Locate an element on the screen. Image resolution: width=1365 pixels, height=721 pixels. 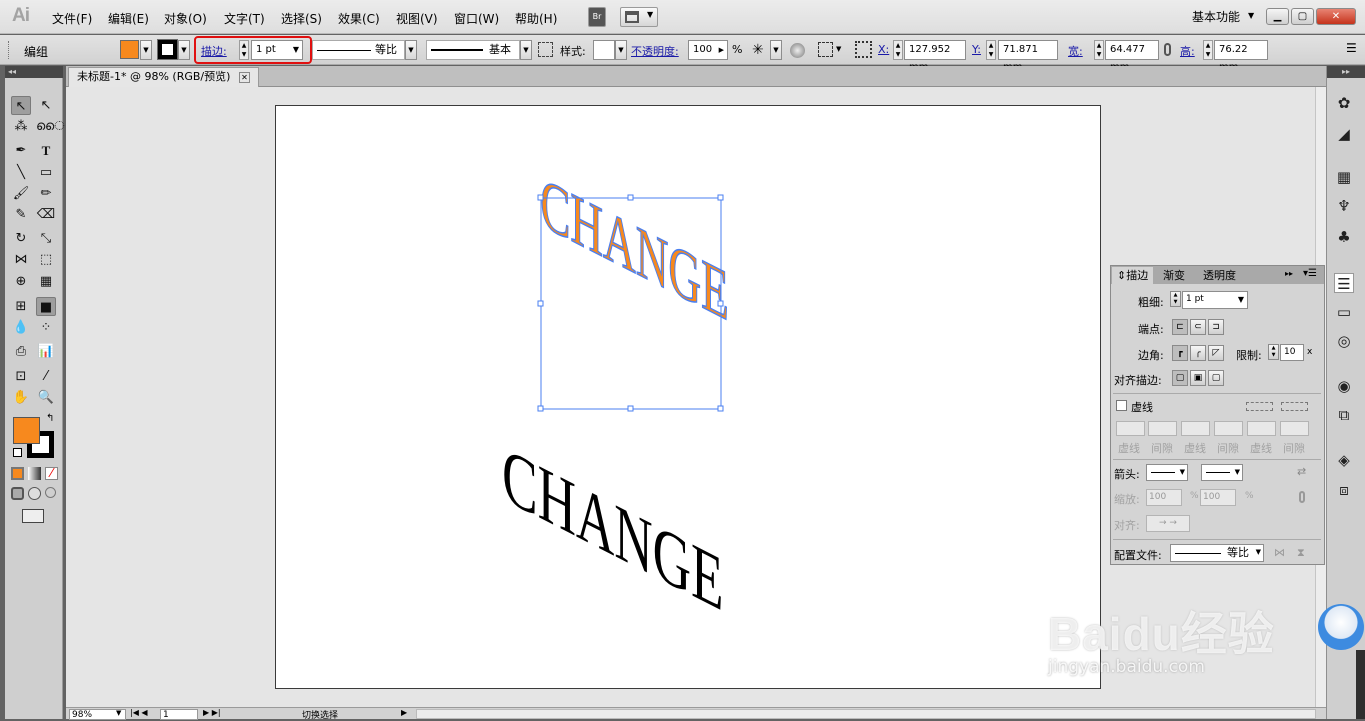
side-scroll-strip is located at coordinates (1360, 684).